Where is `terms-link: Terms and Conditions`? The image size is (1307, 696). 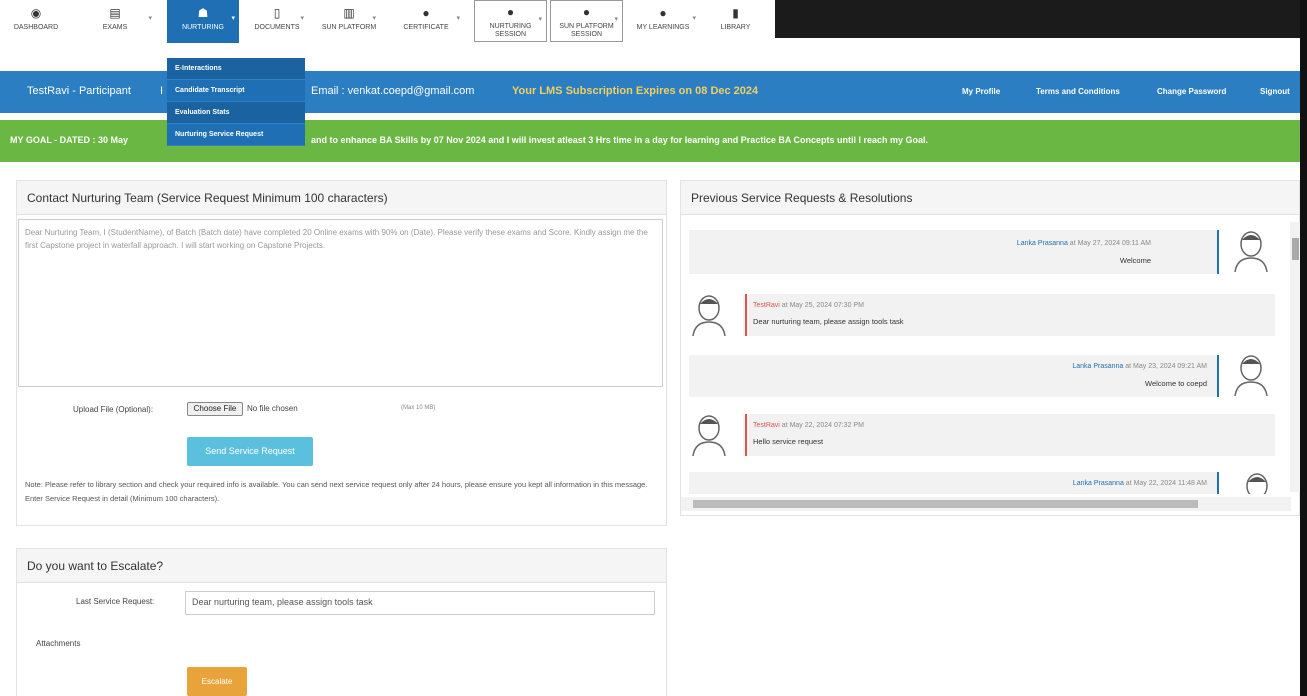 terms-link: Terms and Conditions is located at coordinates (1078, 91).